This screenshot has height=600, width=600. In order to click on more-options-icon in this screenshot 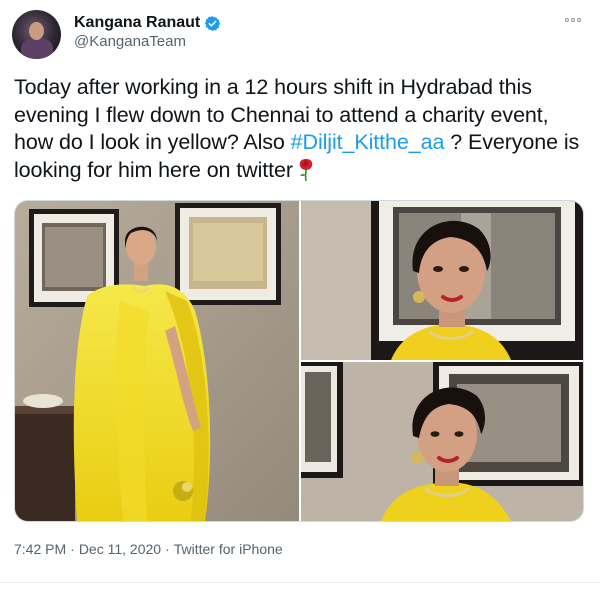, I will do `click(573, 20)`.